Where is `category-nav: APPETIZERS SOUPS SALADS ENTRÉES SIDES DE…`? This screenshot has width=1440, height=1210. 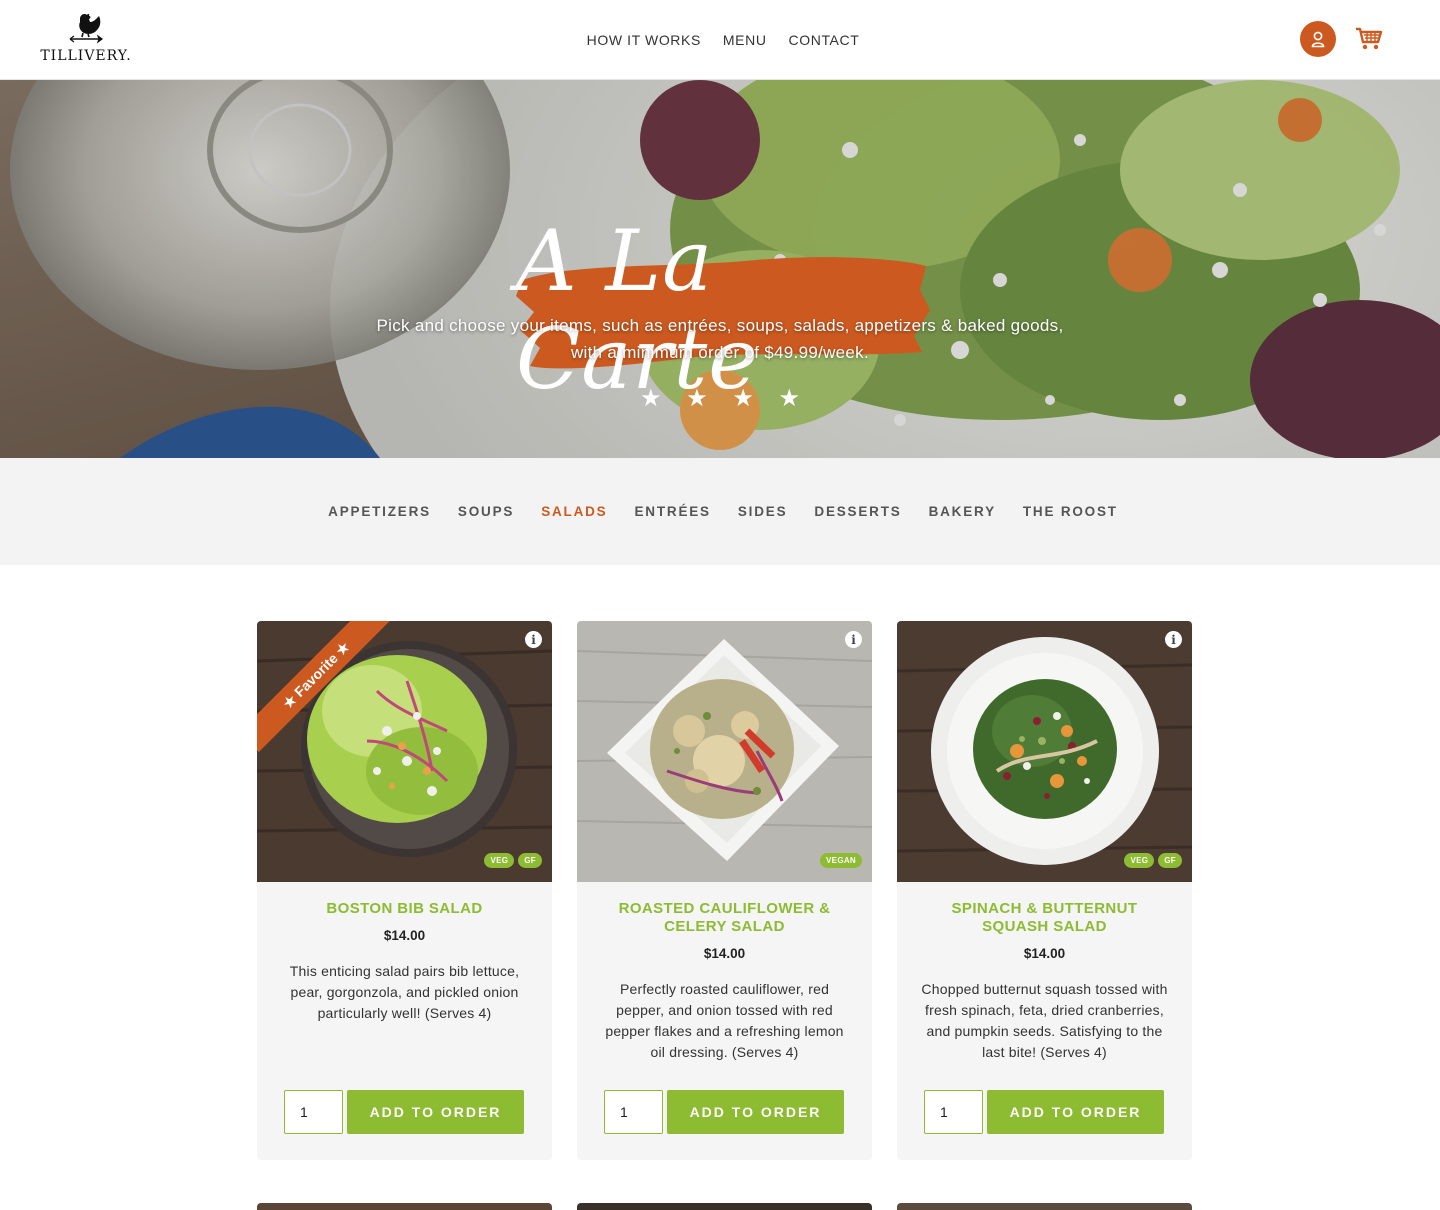
category-nav: APPETIZERS SOUPS SALADS ENTRÉES SIDES DE… is located at coordinates (720, 511).